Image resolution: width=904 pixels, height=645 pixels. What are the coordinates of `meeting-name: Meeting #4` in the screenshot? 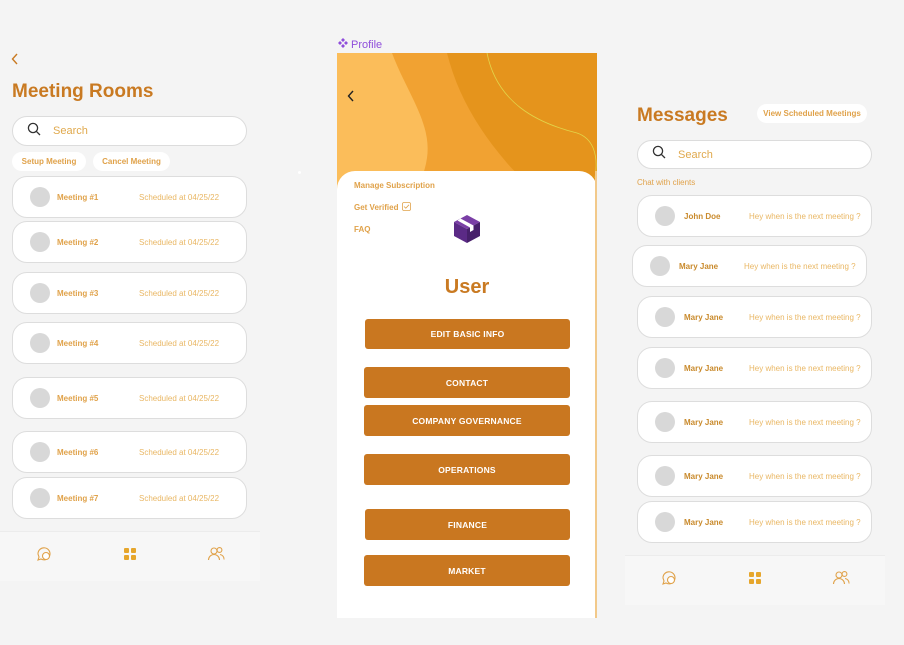 It's located at (78, 343).